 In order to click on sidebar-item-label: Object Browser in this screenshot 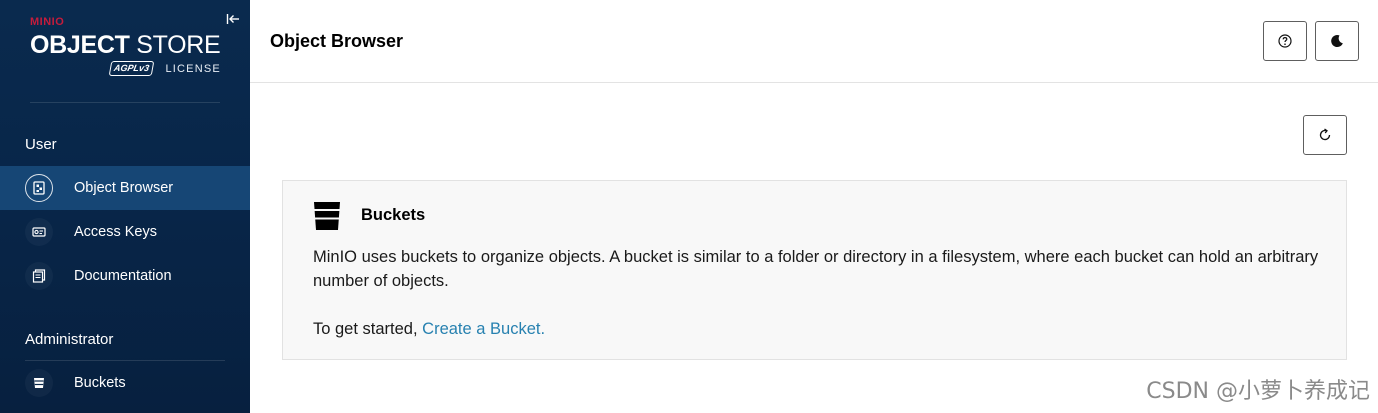, I will do `click(124, 188)`.